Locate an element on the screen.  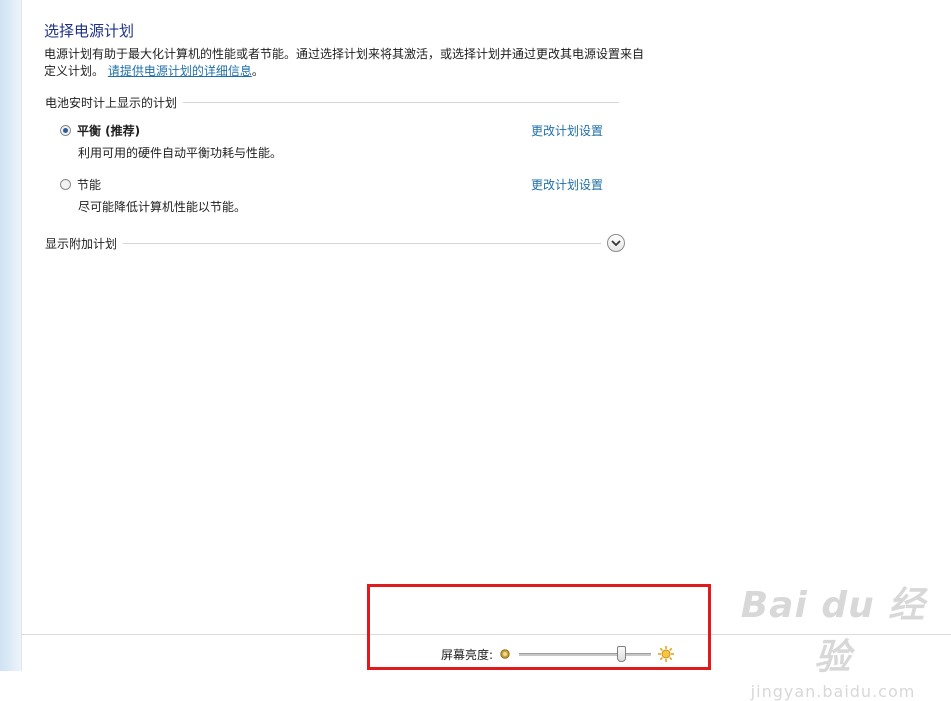
section-label: 电池安时计上显示的计划 is located at coordinates (111, 103).